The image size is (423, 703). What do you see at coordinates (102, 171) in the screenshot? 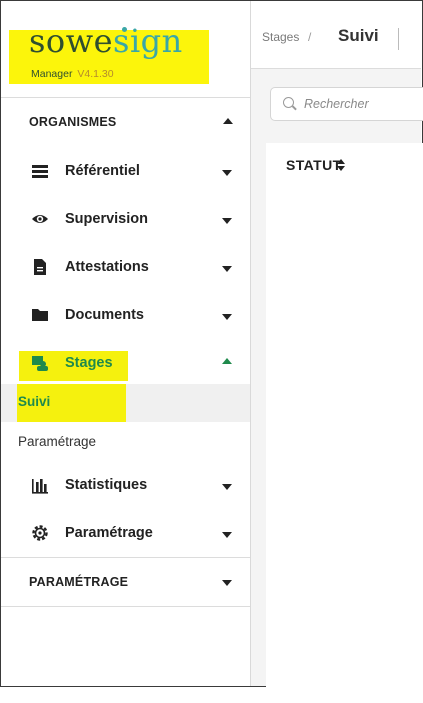
I see `sidebar-item-label: Référentiel` at bounding box center [102, 171].